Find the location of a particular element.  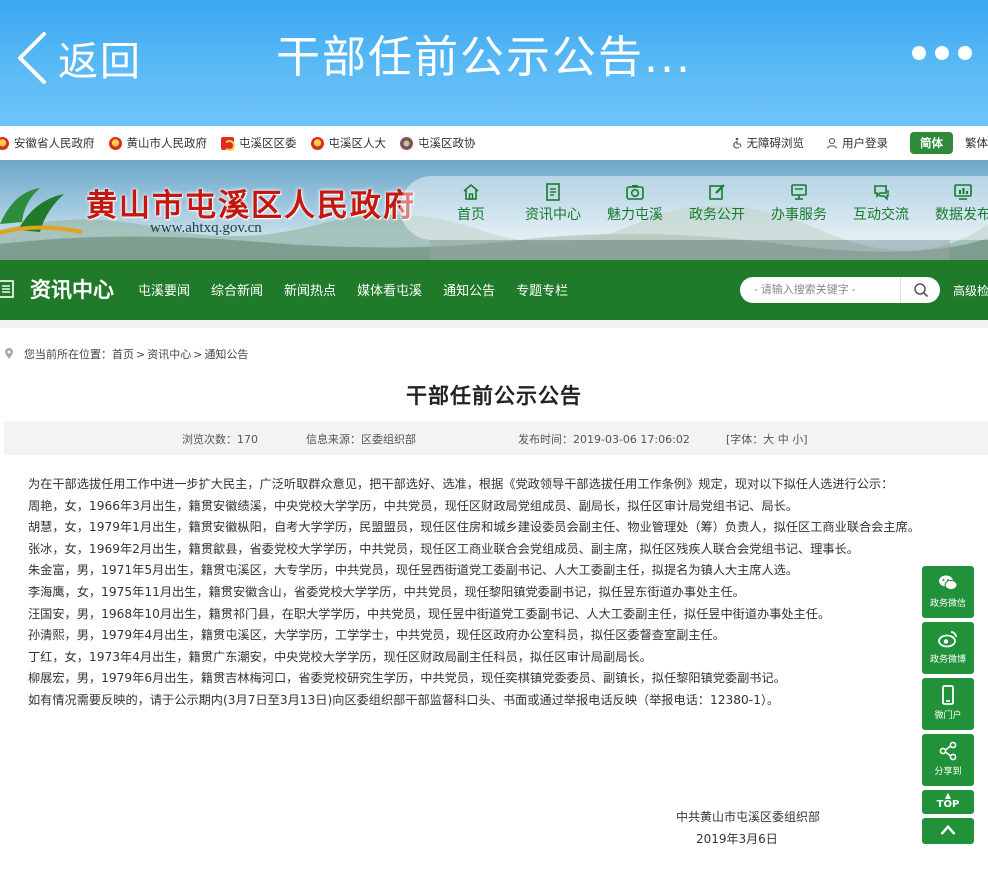

nav-gov-affairs: 政务公开 is located at coordinates (717, 203).